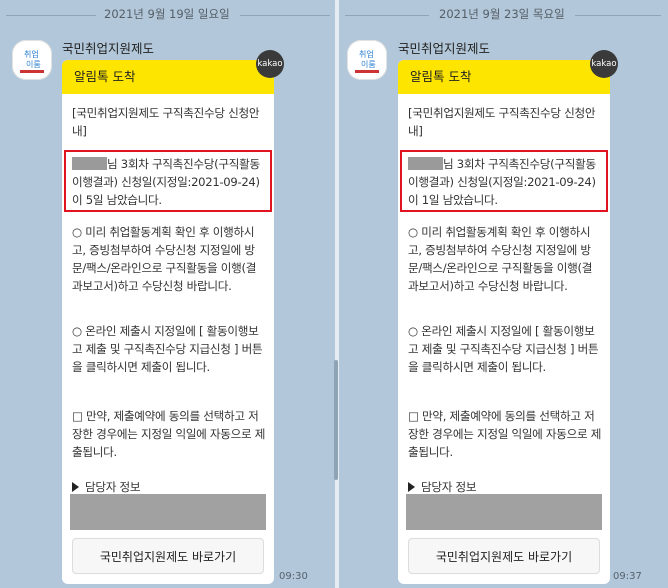 This screenshot has height=588, width=668. Describe the element at coordinates (293, 576) in the screenshot. I see `message-time: 09:30` at that location.